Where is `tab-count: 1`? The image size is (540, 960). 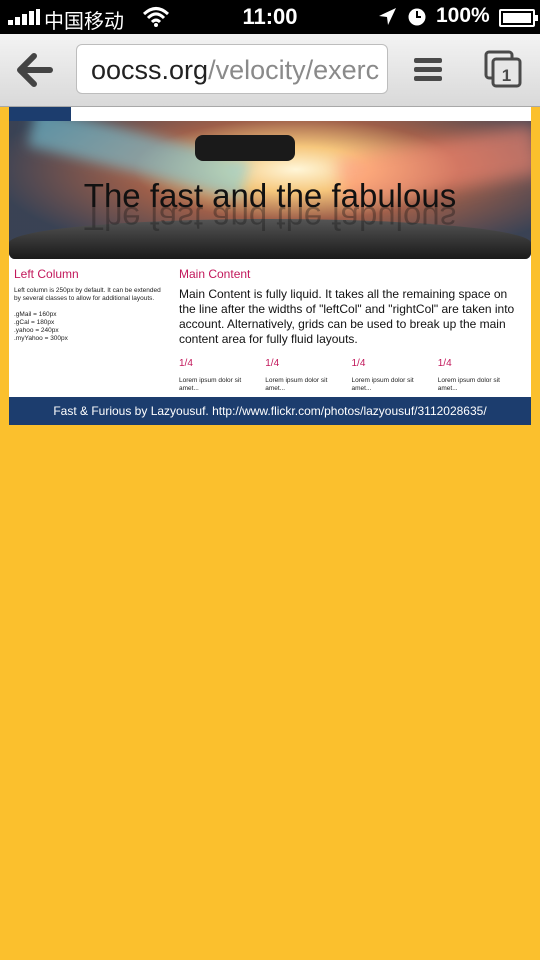
tab-count: 1 is located at coordinates (506, 75).